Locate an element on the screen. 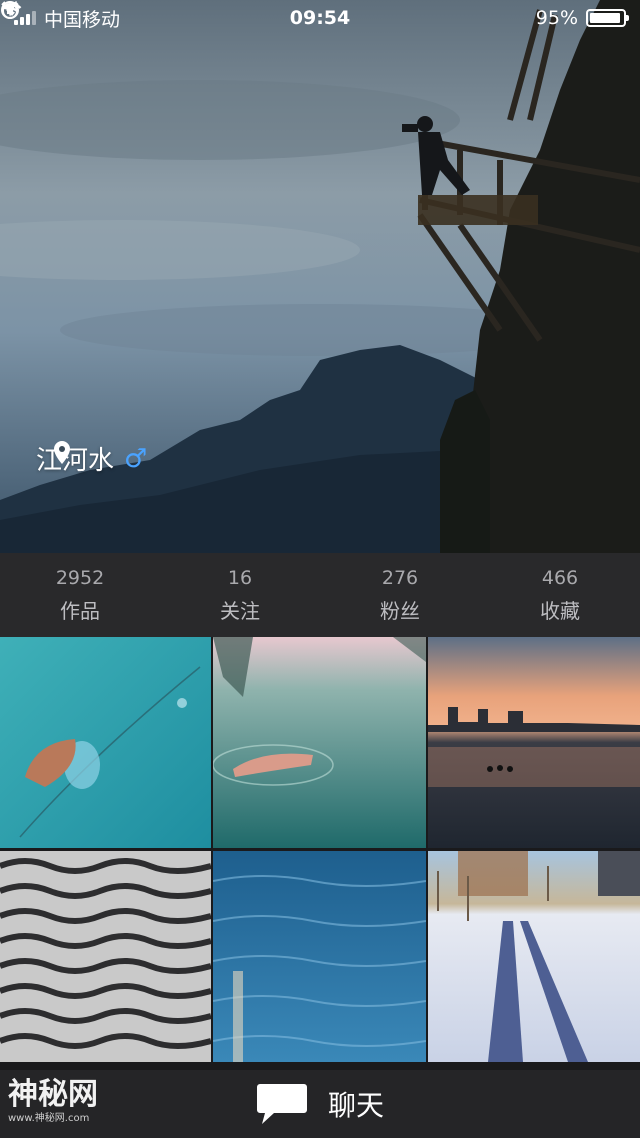  stat-favorites: 466 收藏 is located at coordinates (560, 595).